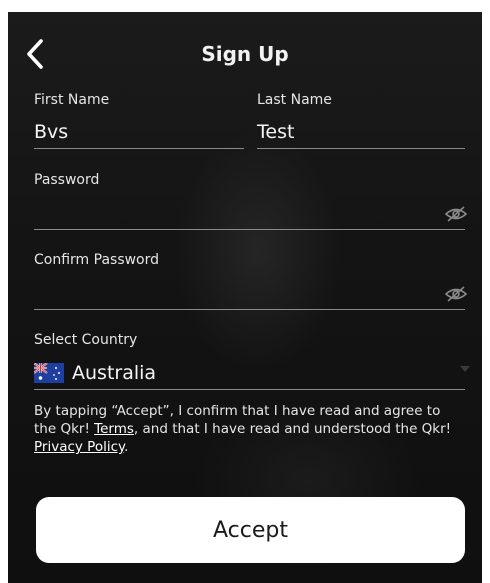  Describe the element at coordinates (249, 372) in the screenshot. I see `country-select: Australia` at that location.